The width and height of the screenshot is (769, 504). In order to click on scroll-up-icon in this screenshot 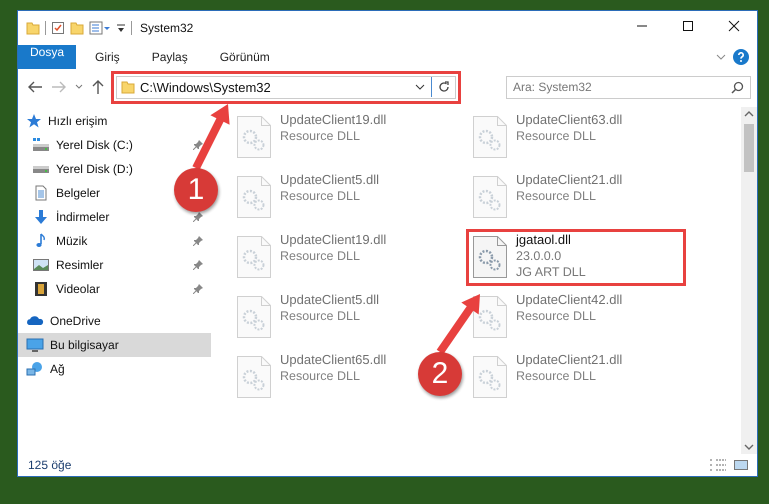, I will do `click(749, 114)`.